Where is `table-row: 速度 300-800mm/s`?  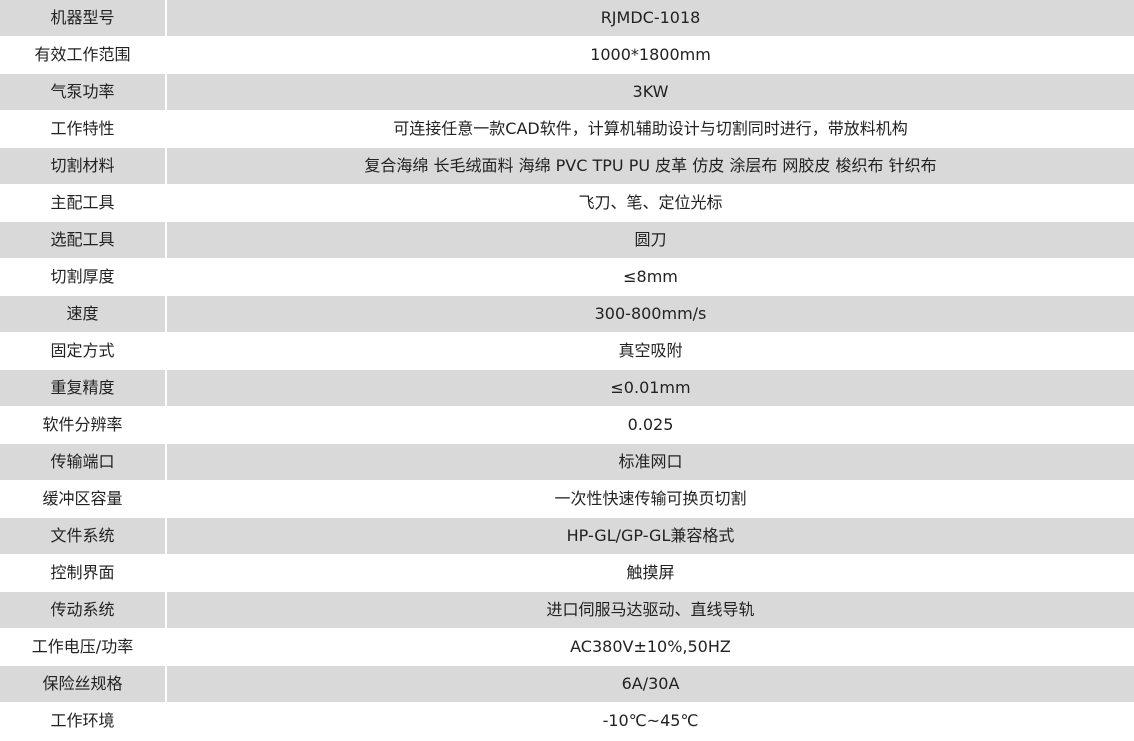
table-row: 速度 300-800mm/s is located at coordinates (567, 314).